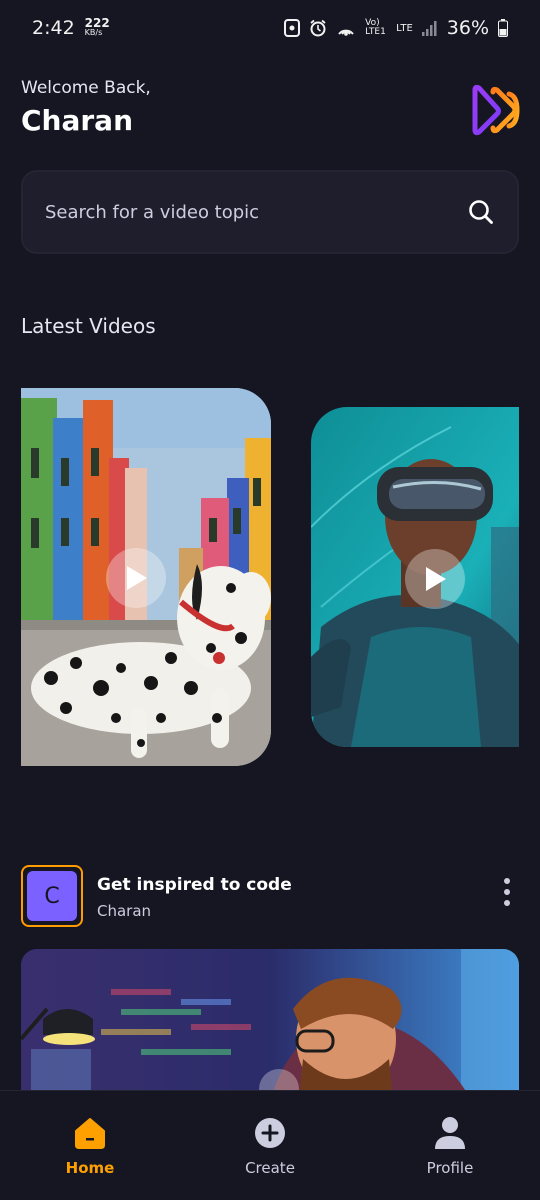  I want to click on bottom-nav: Home Create Profile, so click(270, 1145).